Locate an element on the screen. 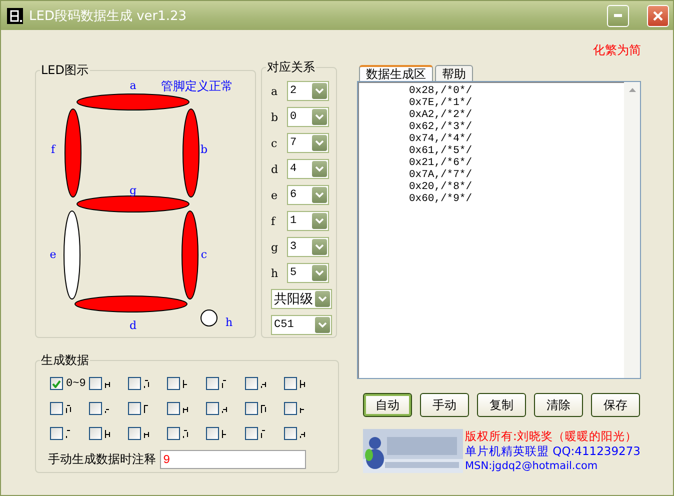  comment-field: 9 is located at coordinates (233, 459).